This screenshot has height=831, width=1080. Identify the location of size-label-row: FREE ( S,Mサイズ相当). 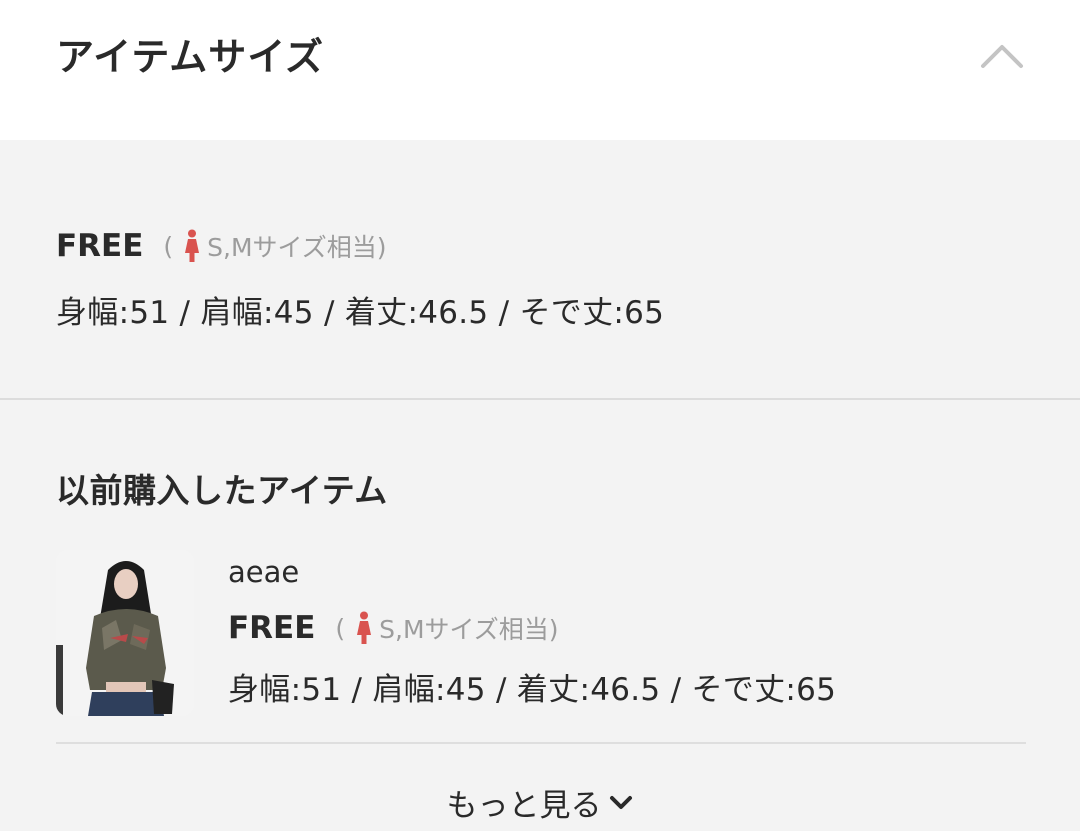
(221, 246).